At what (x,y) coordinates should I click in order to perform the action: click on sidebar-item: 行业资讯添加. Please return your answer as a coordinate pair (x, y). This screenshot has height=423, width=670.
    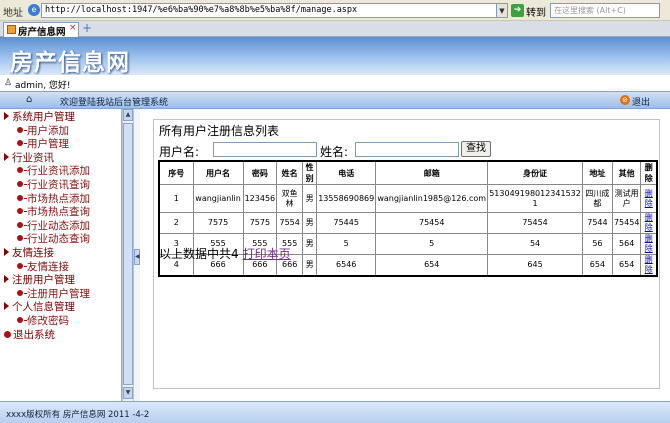
    Looking at the image, I should click on (53, 171).